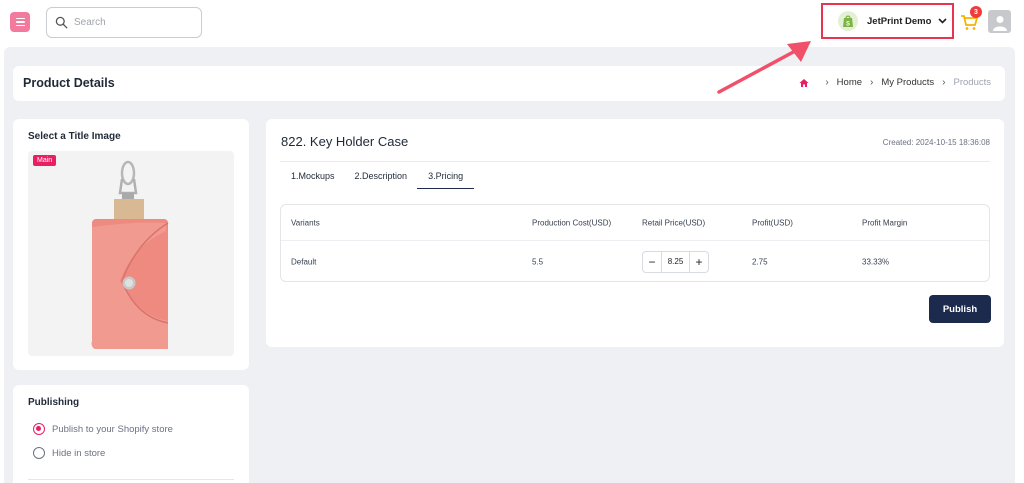  What do you see at coordinates (907, 82) in the screenshot?
I see `breadcrumb-my-products: My Products` at bounding box center [907, 82].